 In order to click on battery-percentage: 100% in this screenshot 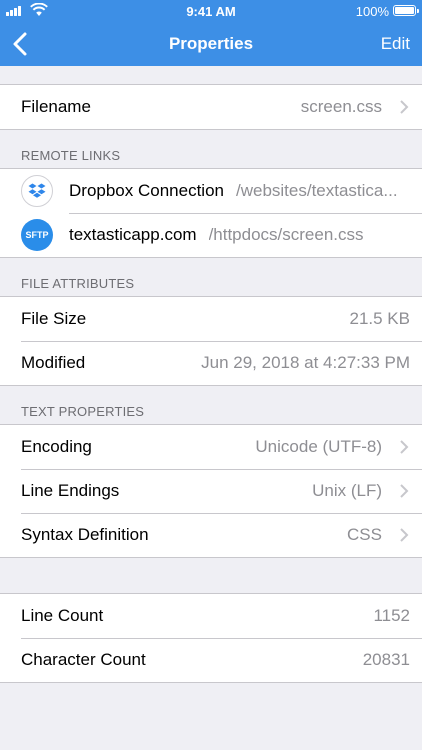, I will do `click(372, 11)`.